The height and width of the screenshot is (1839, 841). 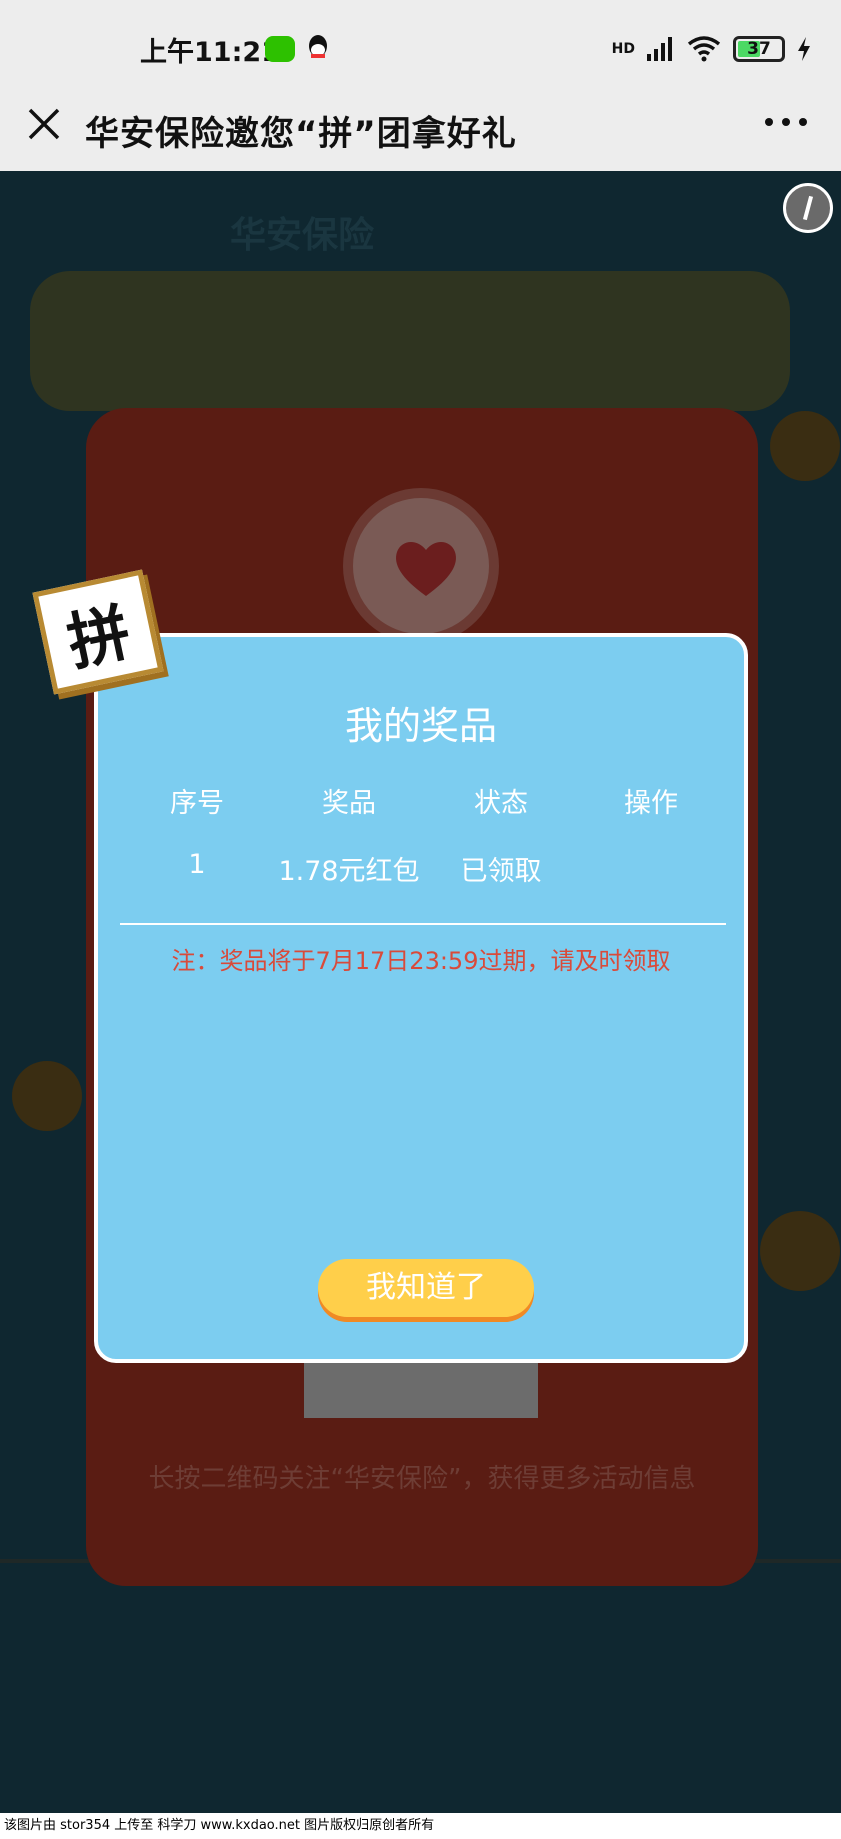 What do you see at coordinates (420, 1669) in the screenshot?
I see `room-illustration` at bounding box center [420, 1669].